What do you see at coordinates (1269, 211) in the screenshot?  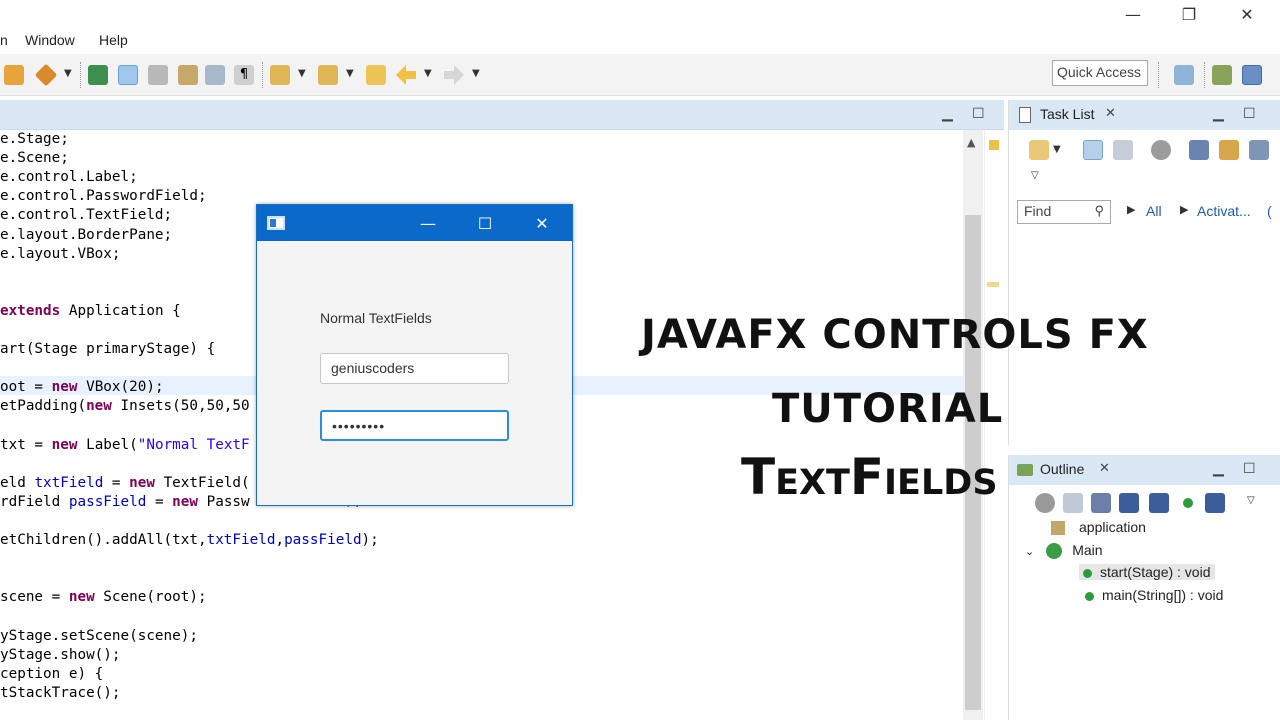 I see `task-more-link: (` at bounding box center [1269, 211].